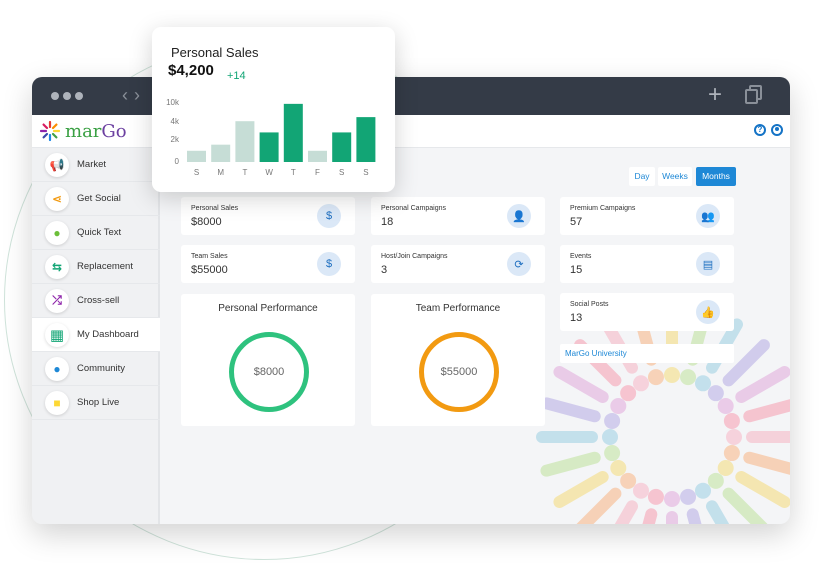 The image size is (823, 578). Describe the element at coordinates (589, 304) in the screenshot. I see `stat-label: Social Posts` at that location.